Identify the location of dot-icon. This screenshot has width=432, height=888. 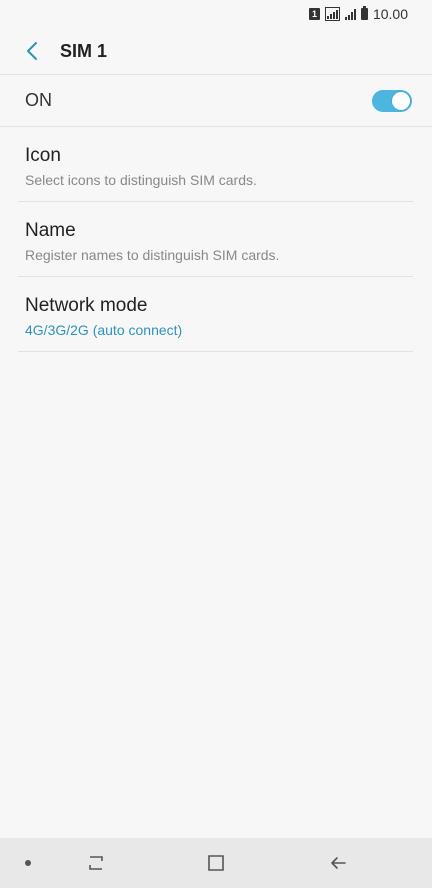
(28, 863).